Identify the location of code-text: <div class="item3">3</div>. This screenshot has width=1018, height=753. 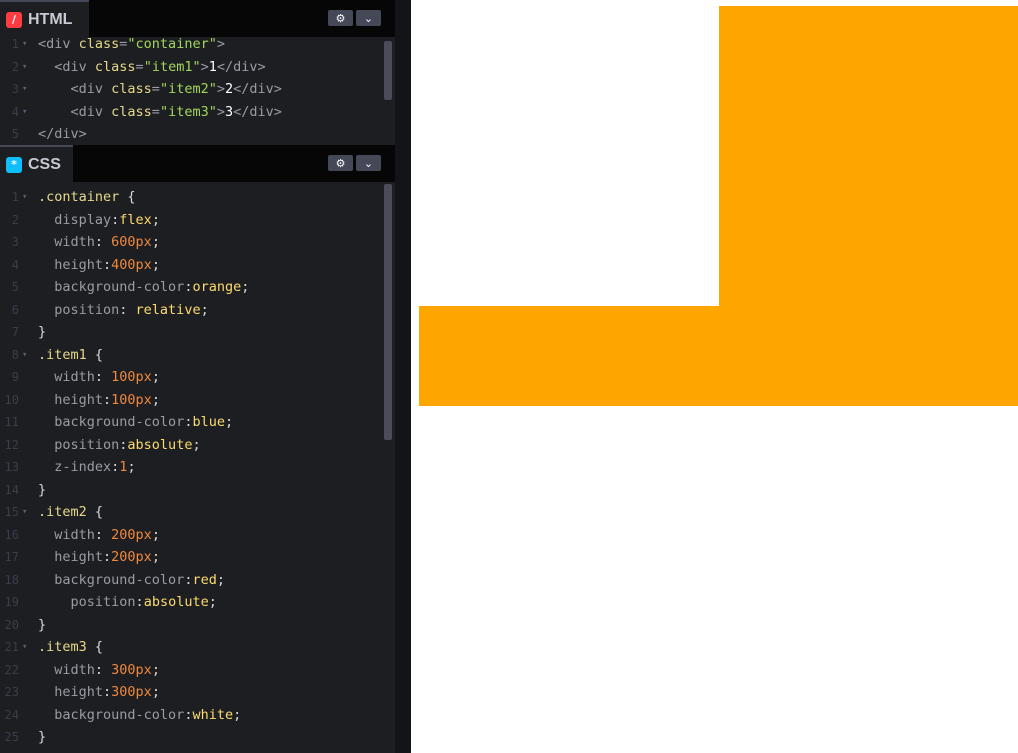
(160, 112).